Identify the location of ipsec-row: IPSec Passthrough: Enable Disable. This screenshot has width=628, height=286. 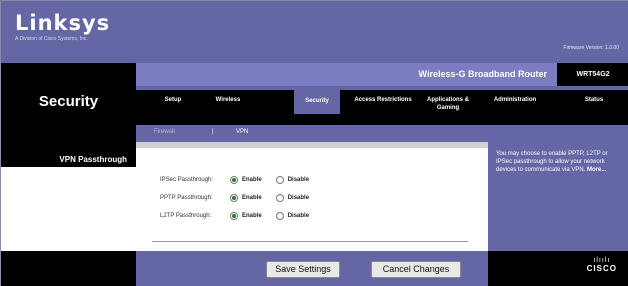
(241, 180).